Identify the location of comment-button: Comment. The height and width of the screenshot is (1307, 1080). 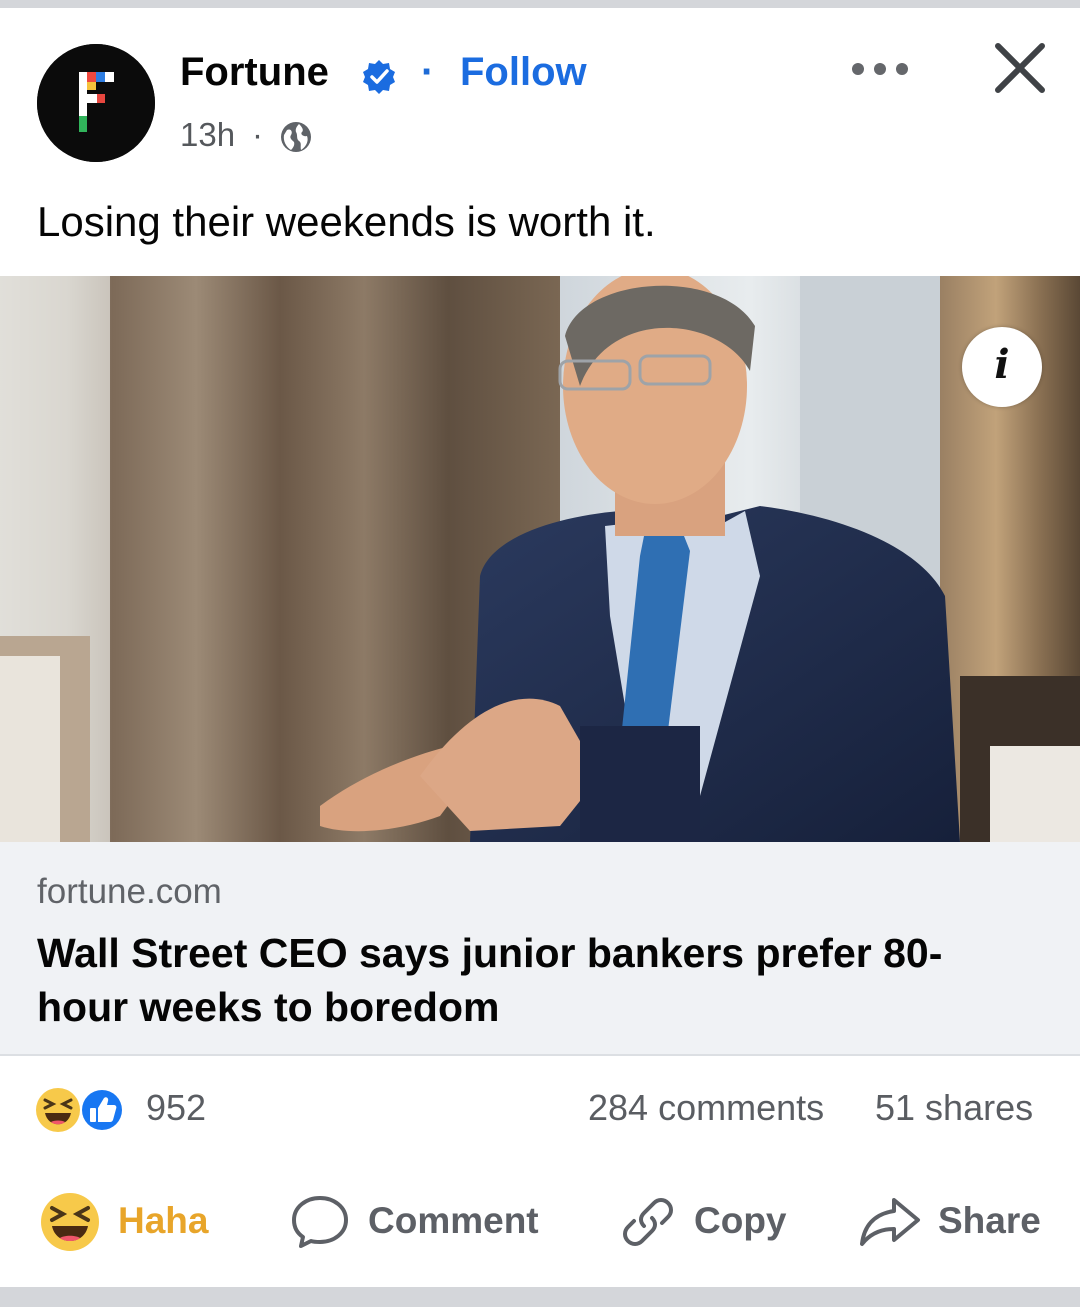
(418, 1222).